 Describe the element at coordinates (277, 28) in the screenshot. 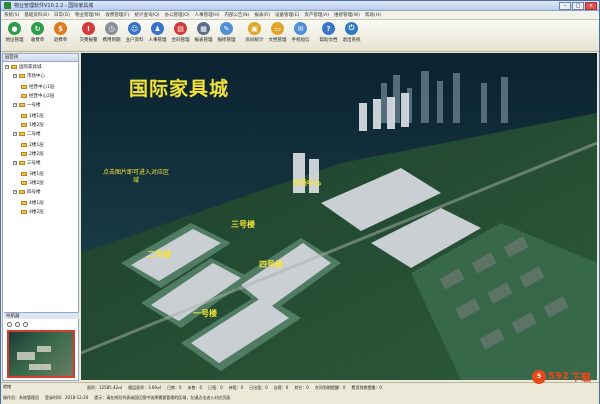

I see `doc-icon: ▭` at that location.